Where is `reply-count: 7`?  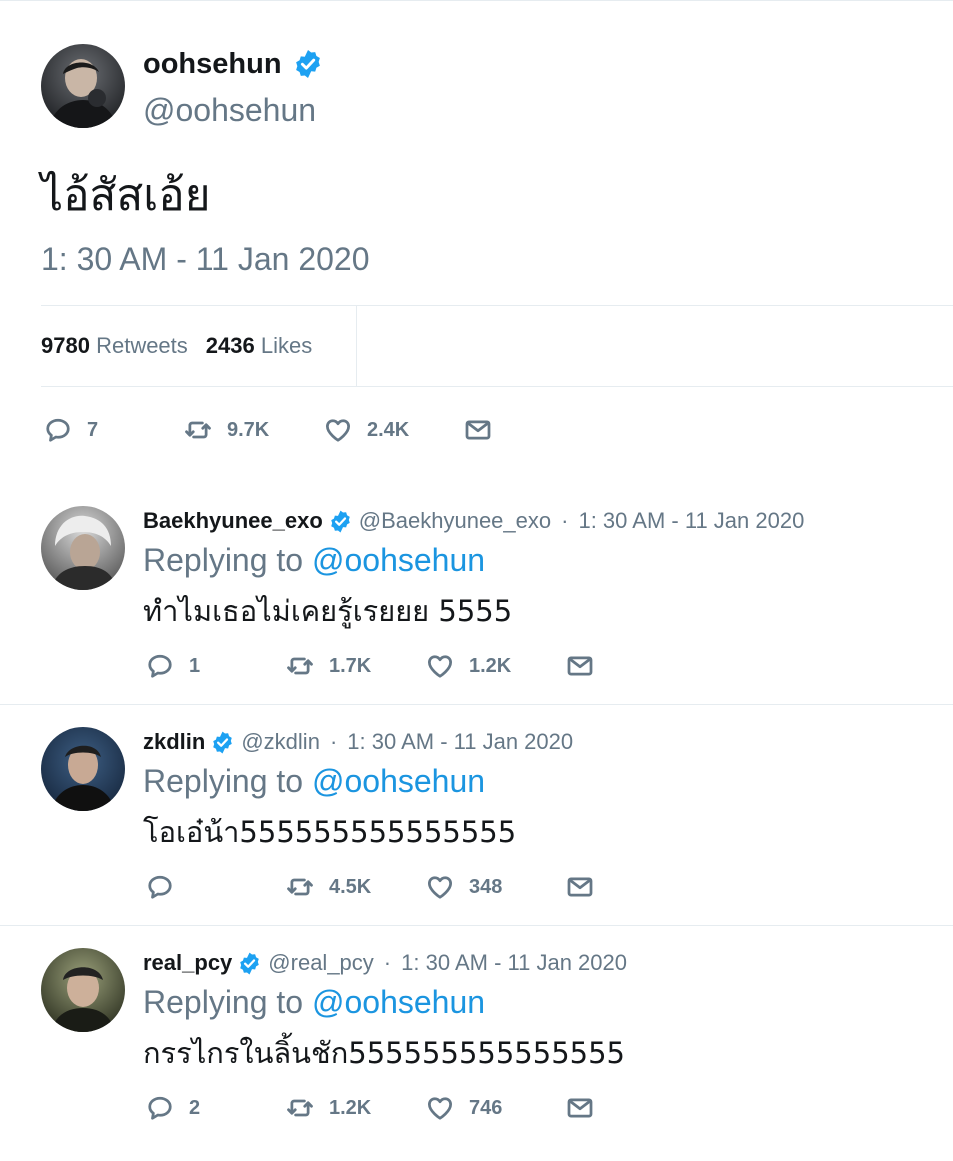
reply-count: 7 is located at coordinates (93, 429).